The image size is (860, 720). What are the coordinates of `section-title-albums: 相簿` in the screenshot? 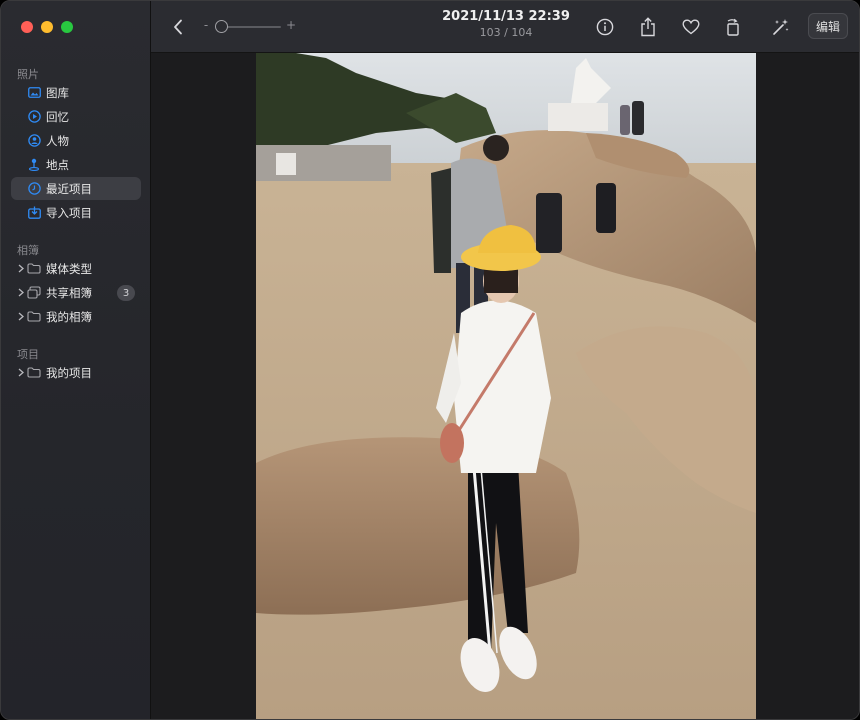 It's located at (28, 250).